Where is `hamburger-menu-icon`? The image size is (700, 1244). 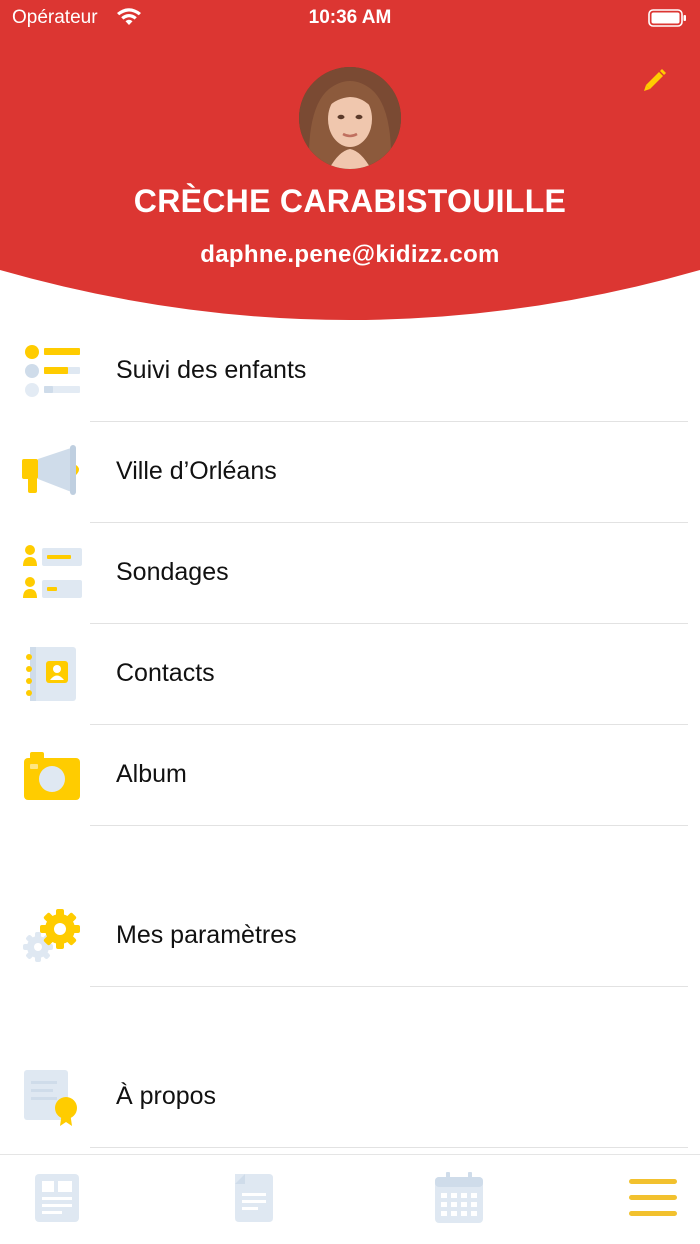
hamburger-menu-icon is located at coordinates (653, 1197).